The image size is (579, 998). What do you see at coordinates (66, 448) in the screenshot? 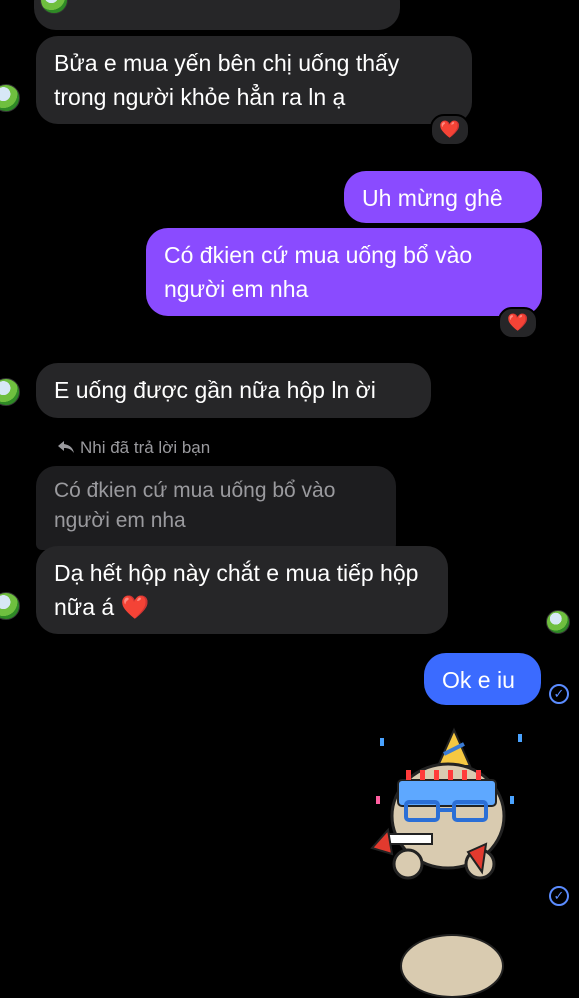
I see `reply-arrow-icon` at bounding box center [66, 448].